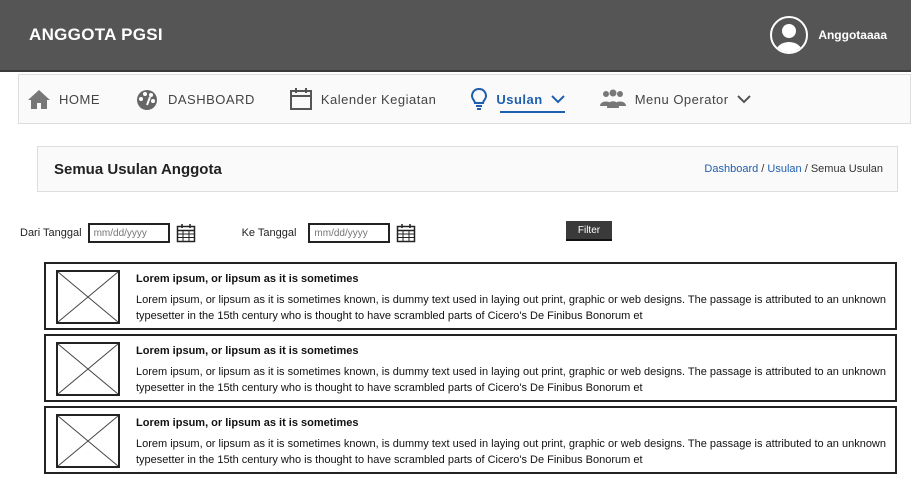 This screenshot has height=479, width=911. I want to click on nav-item-kalender: Kalender Kegiatan, so click(362, 99).